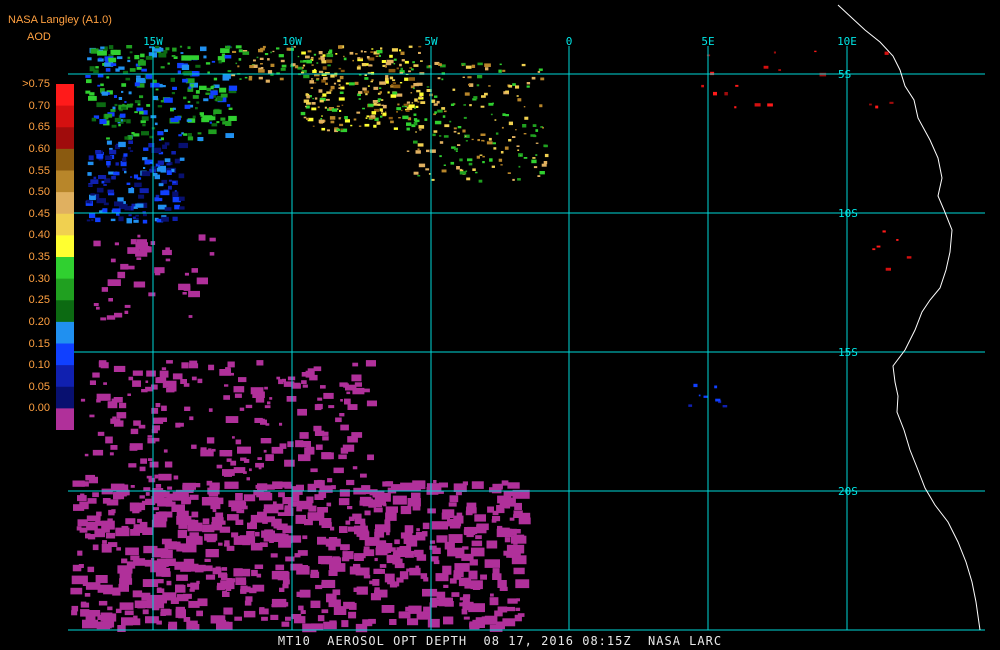  Describe the element at coordinates (60, 20) in the screenshot. I see `source-label: NASA Langley (A1.0)` at that location.